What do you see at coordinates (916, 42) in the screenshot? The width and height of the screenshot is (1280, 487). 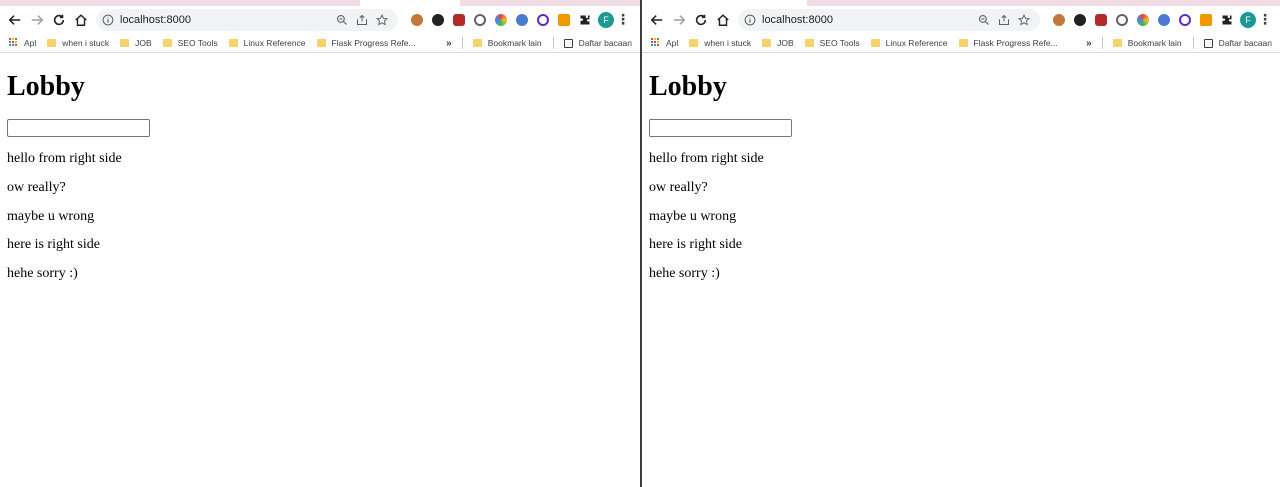 I see `bookmark-label: Linux Reference` at bounding box center [916, 42].